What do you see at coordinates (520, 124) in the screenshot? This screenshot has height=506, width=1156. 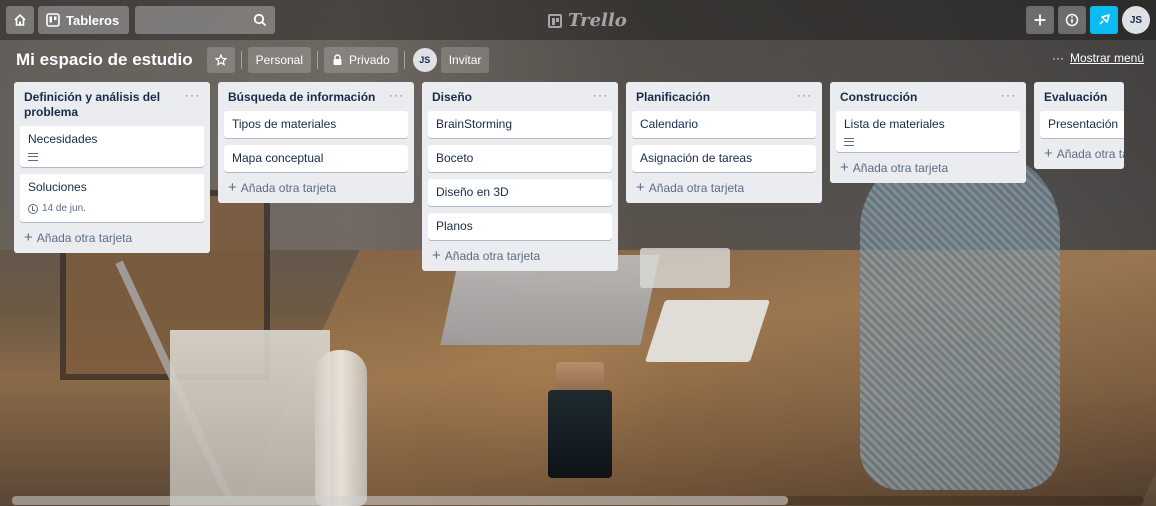 I see `card: BrainStorming` at bounding box center [520, 124].